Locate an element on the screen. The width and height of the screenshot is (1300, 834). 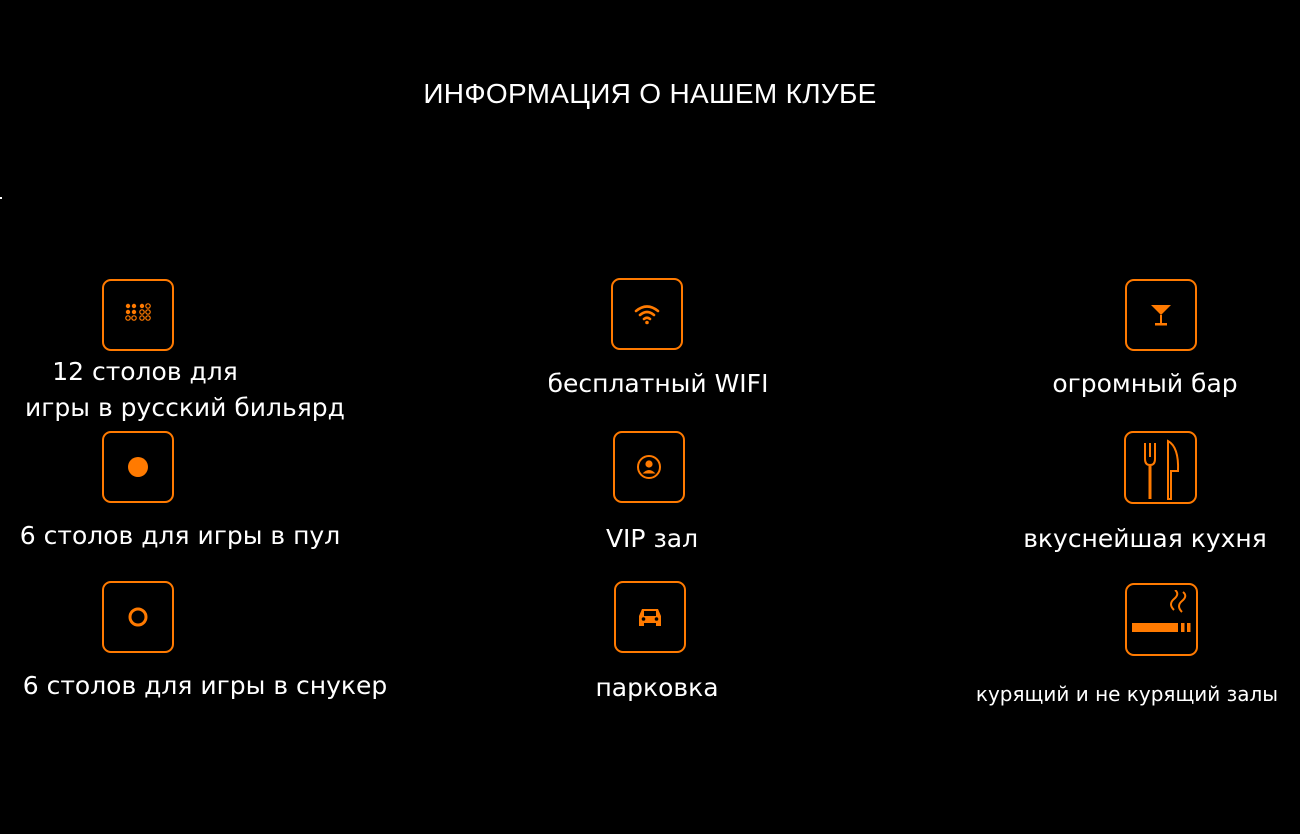
feature-bar-label: огромный бар is located at coordinates (1145, 383).